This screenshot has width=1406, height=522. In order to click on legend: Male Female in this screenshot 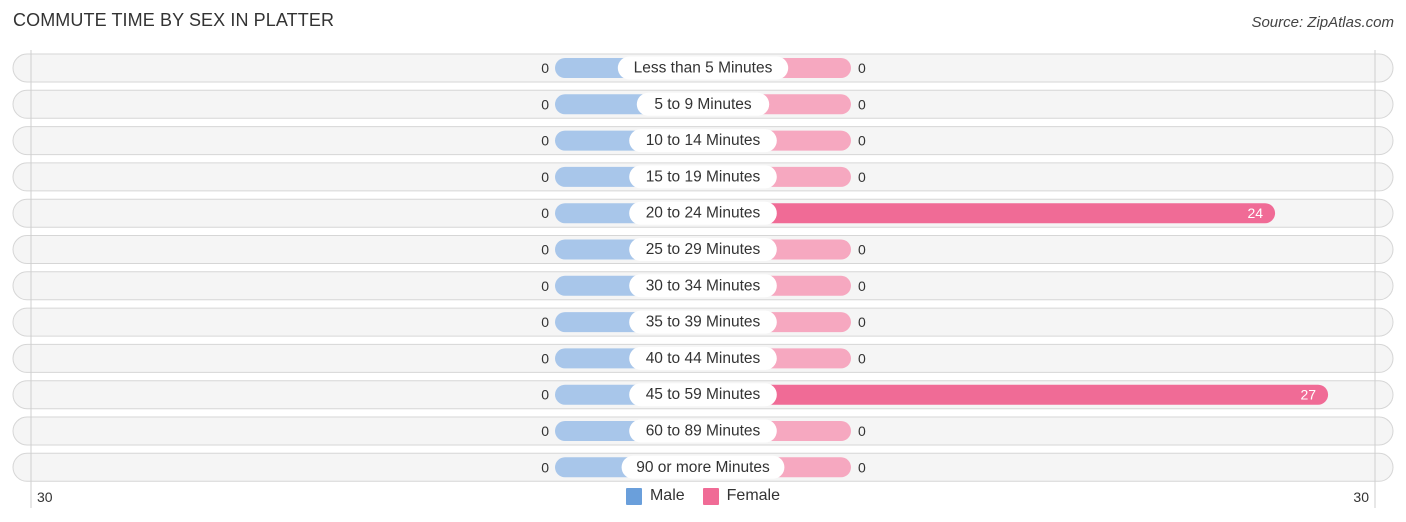, I will do `click(703, 496)`.